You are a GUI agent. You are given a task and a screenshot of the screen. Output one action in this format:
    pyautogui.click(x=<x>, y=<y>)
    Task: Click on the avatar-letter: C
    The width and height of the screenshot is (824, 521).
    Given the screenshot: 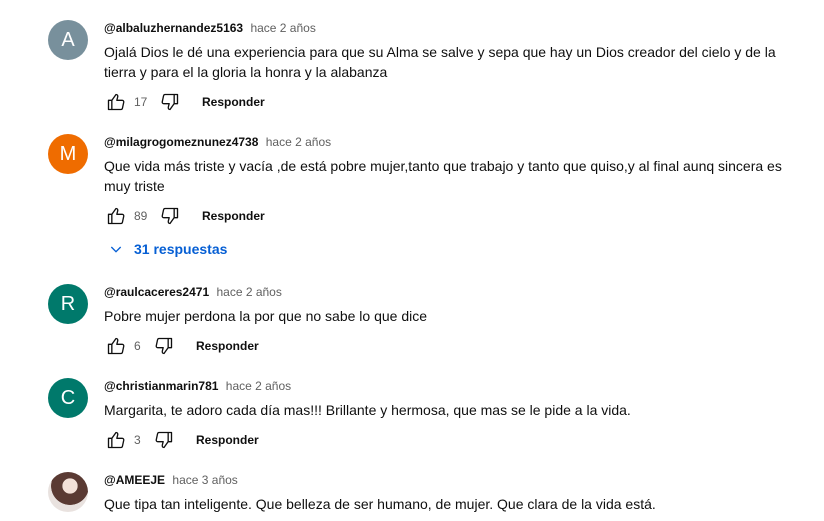 What is the action you would take?
    pyautogui.click(x=68, y=397)
    